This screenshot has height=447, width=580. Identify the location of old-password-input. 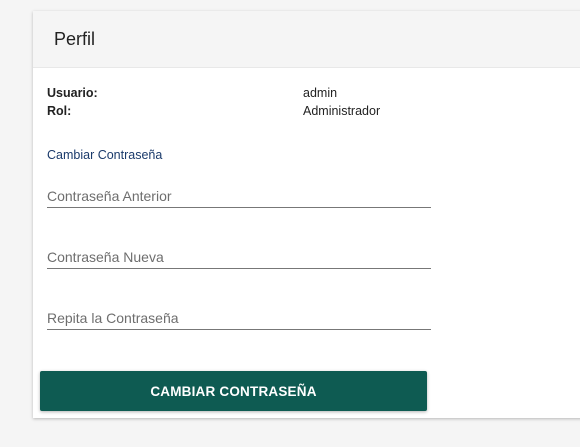
(239, 196).